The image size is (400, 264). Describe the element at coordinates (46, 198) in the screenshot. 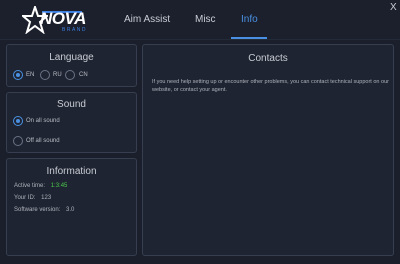

I see `user-id-value: 123` at that location.